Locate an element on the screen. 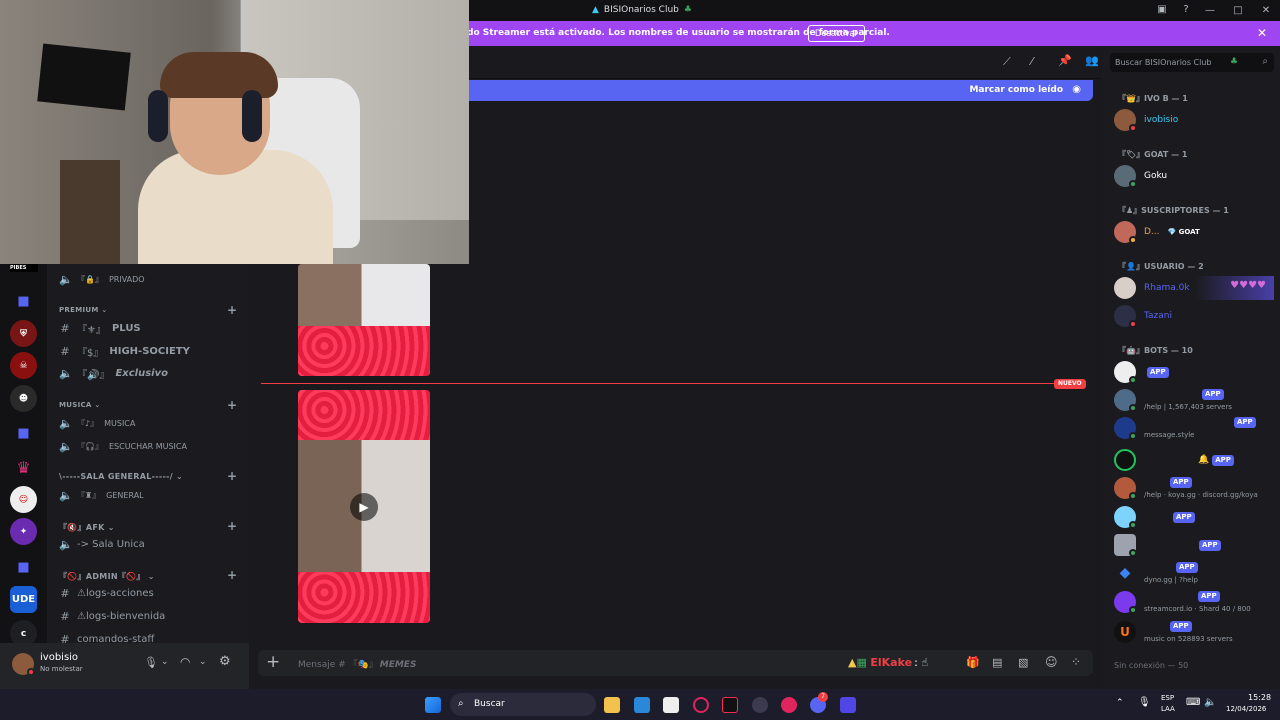  mark-read-banner: Marcar como leído ◉ is located at coordinates (777, 90).